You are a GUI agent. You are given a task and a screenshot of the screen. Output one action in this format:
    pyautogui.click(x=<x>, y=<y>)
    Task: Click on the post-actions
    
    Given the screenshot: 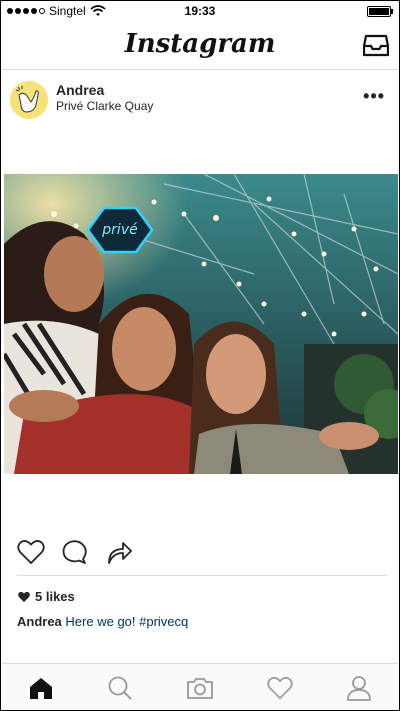 What is the action you would take?
    pyautogui.click(x=75, y=552)
    